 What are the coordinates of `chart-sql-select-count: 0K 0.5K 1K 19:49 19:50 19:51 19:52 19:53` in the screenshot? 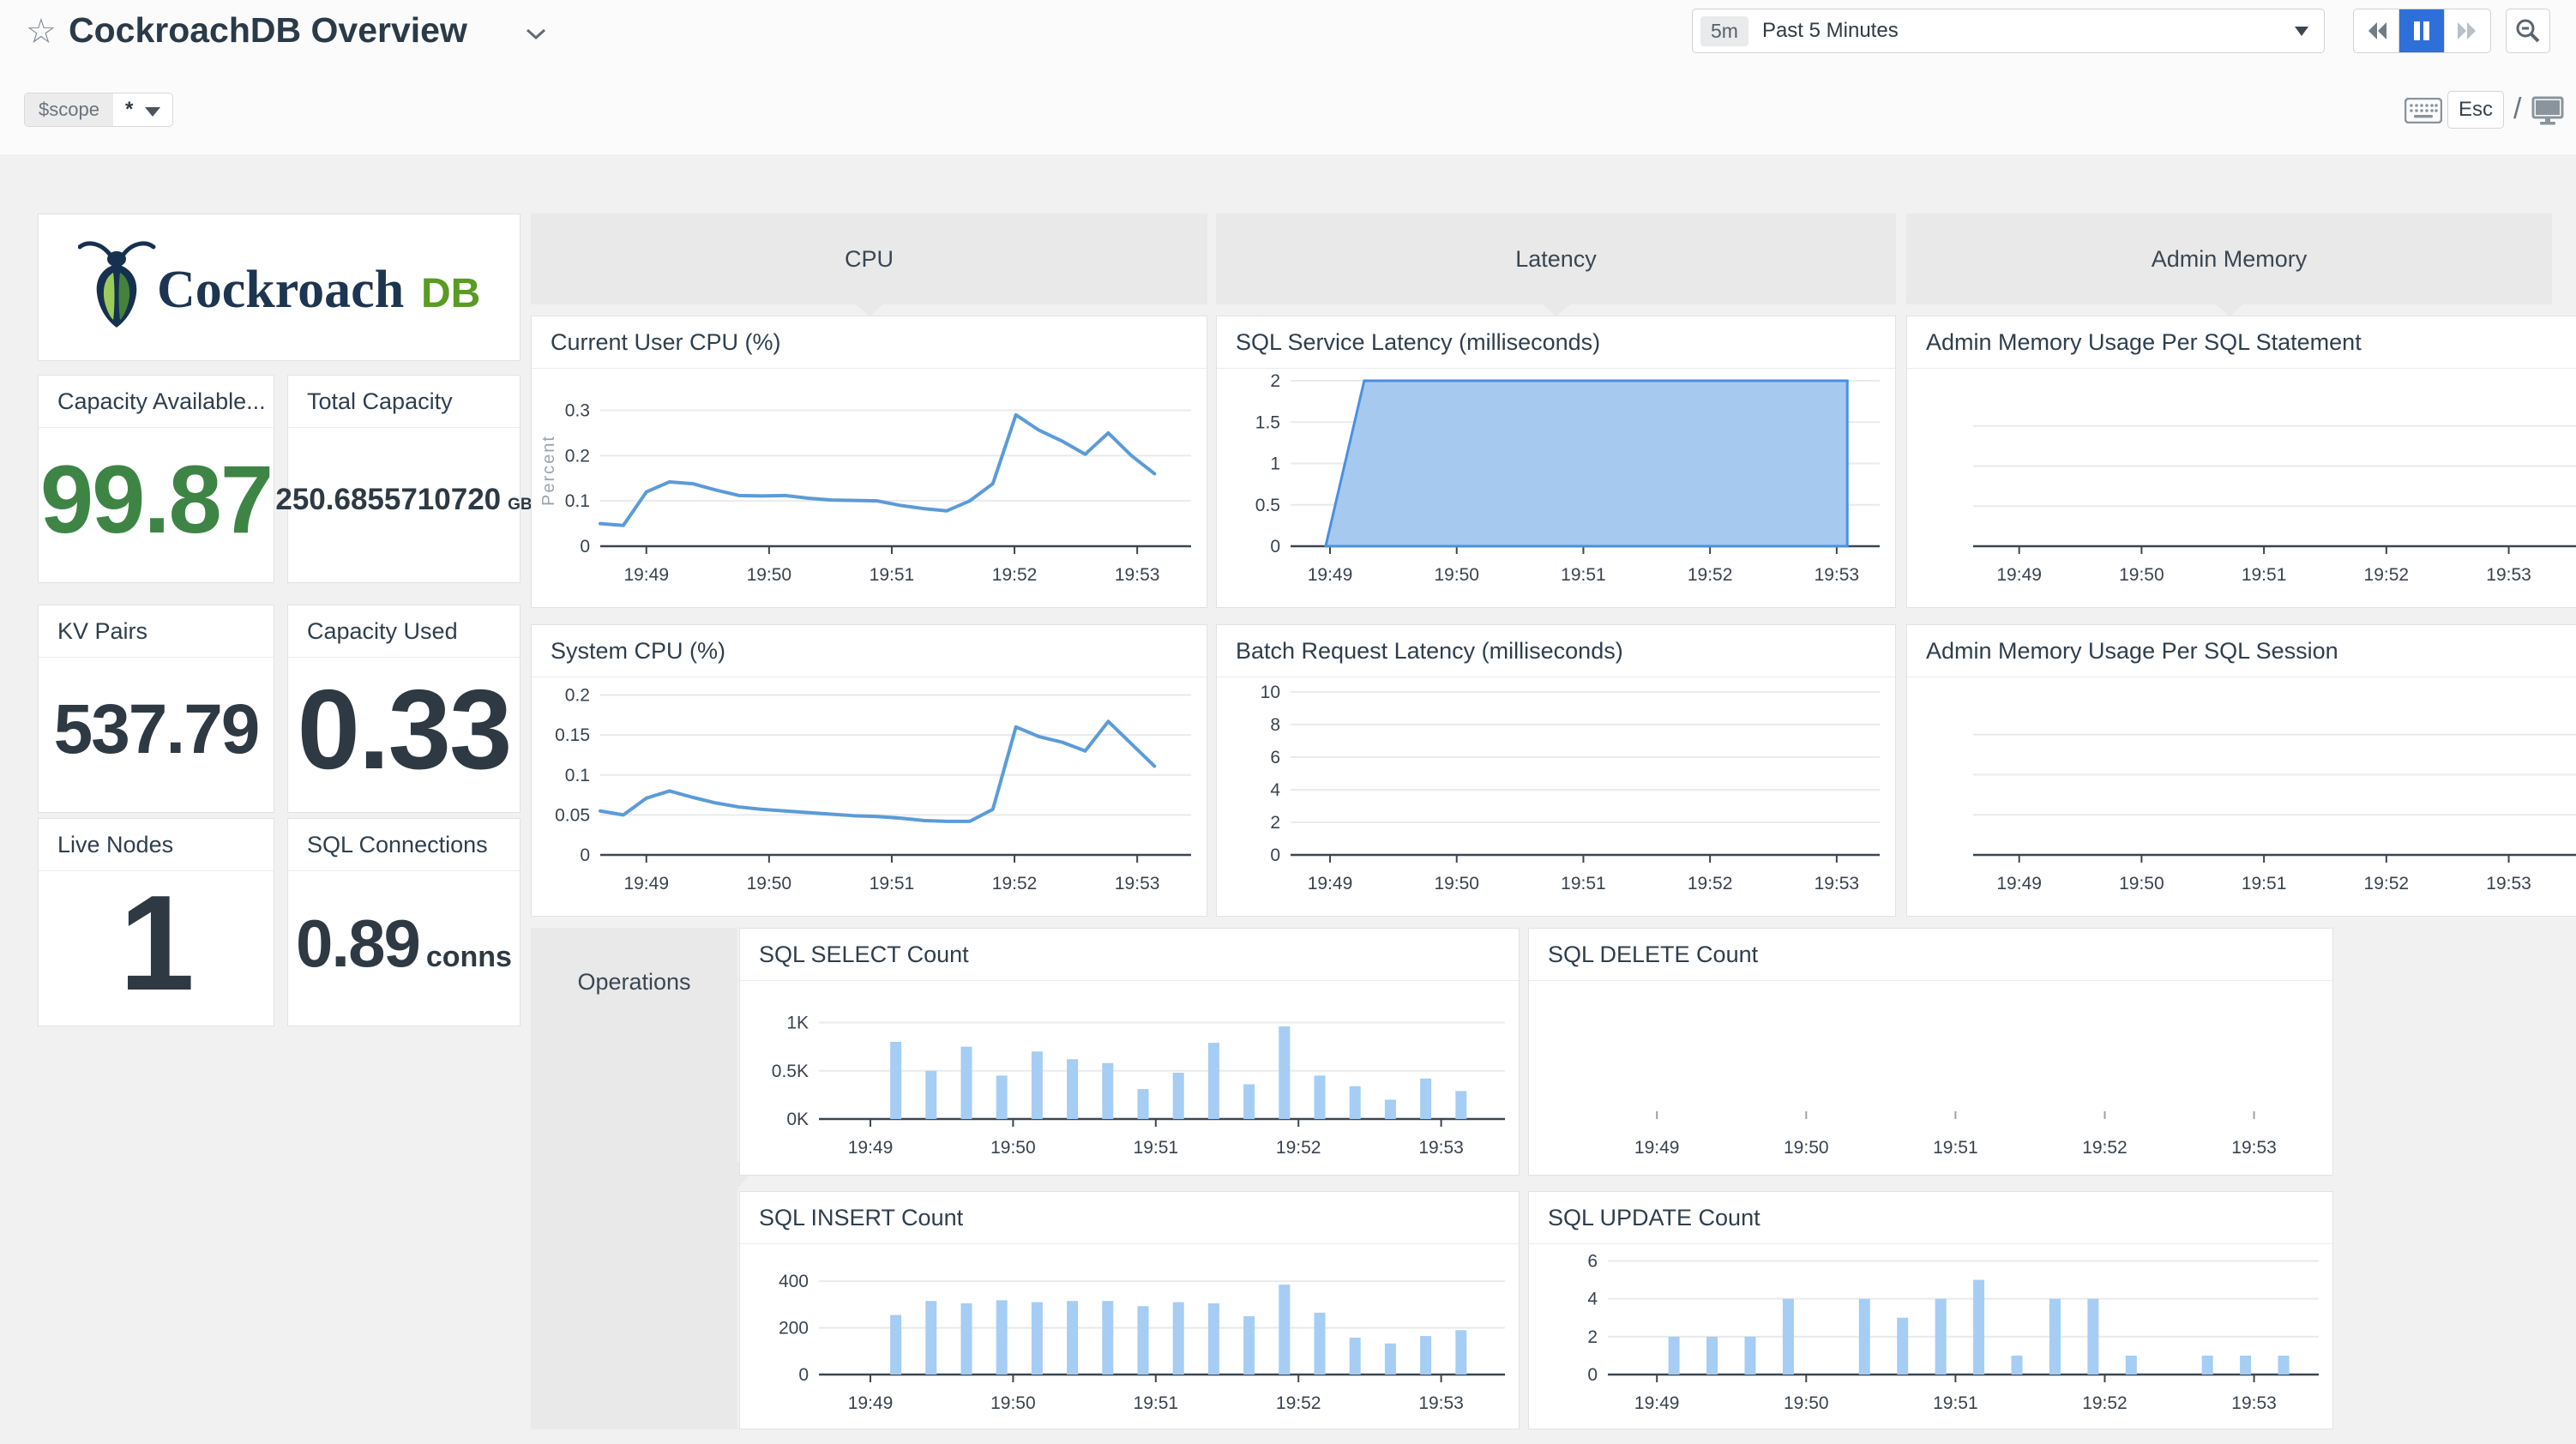 It's located at (1129, 1080).